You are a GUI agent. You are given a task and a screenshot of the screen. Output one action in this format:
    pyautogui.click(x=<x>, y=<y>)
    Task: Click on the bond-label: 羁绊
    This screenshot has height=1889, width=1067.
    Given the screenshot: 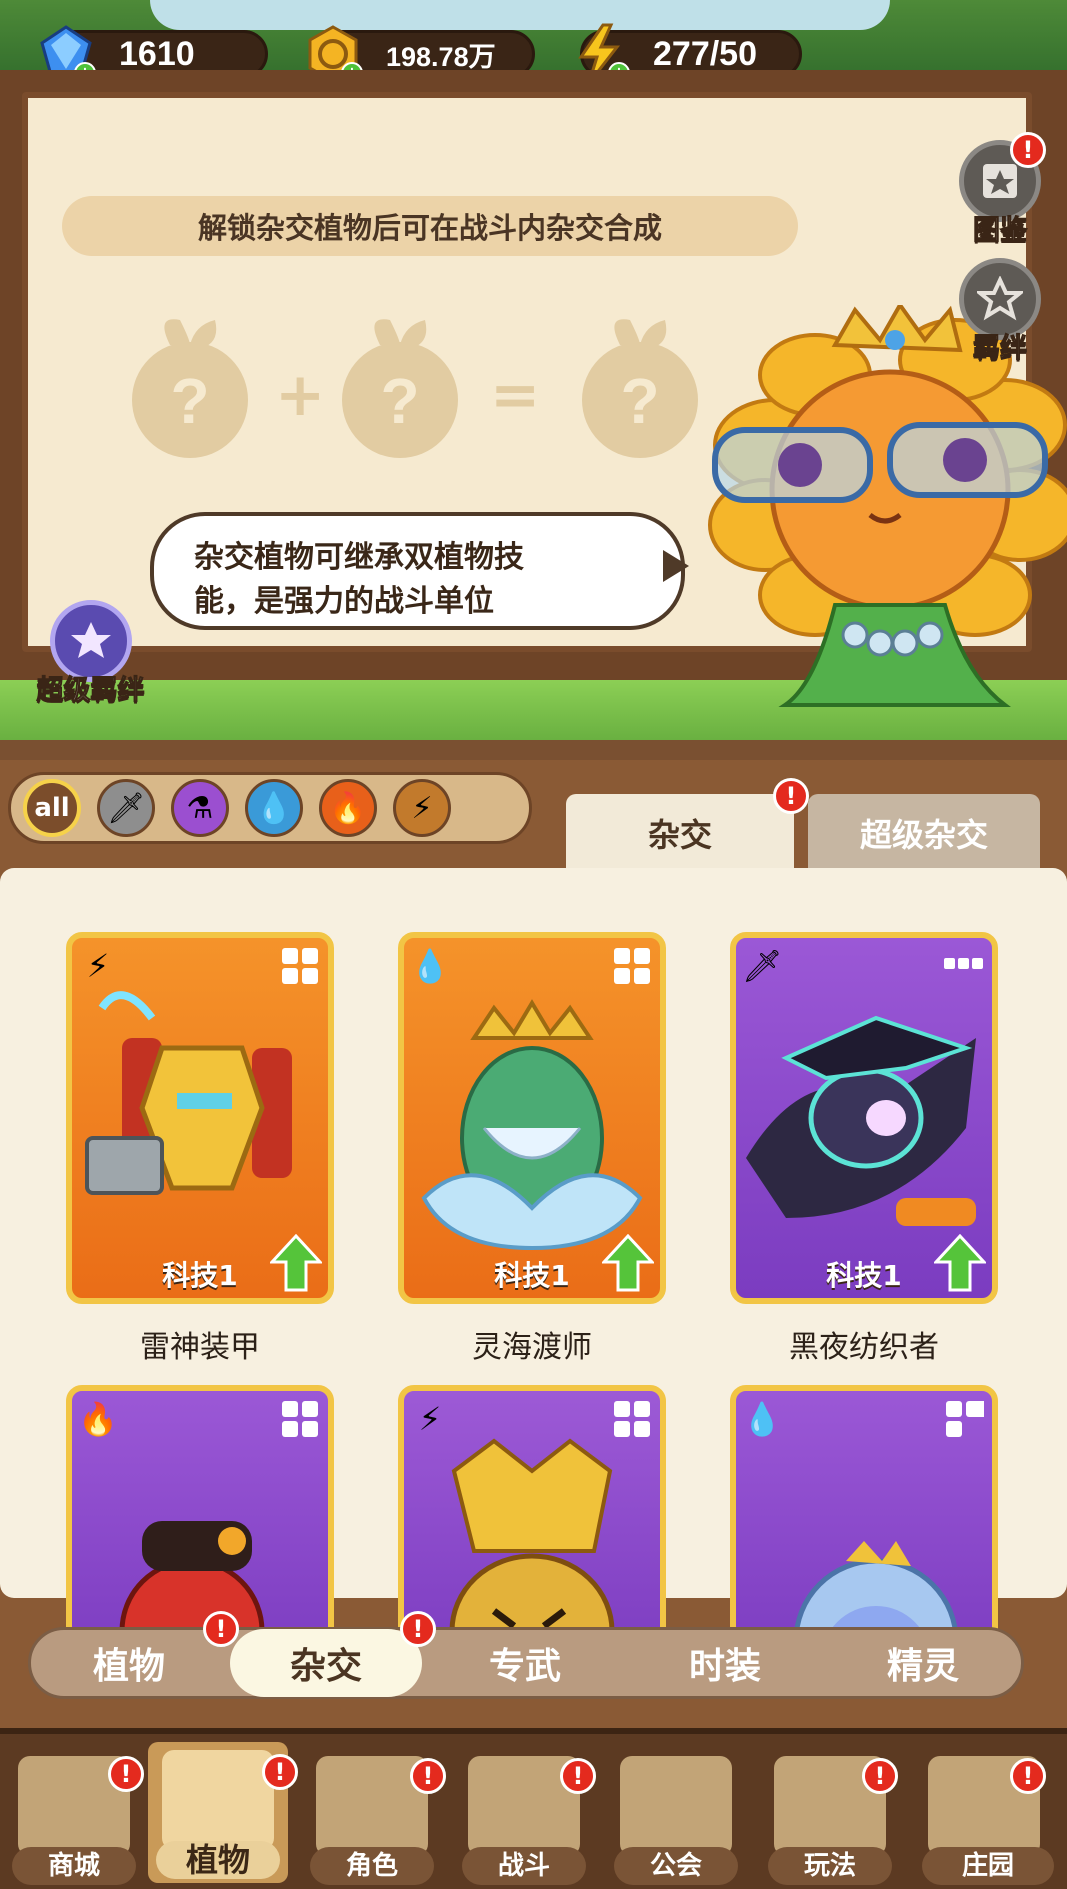 What is the action you would take?
    pyautogui.click(x=1000, y=349)
    